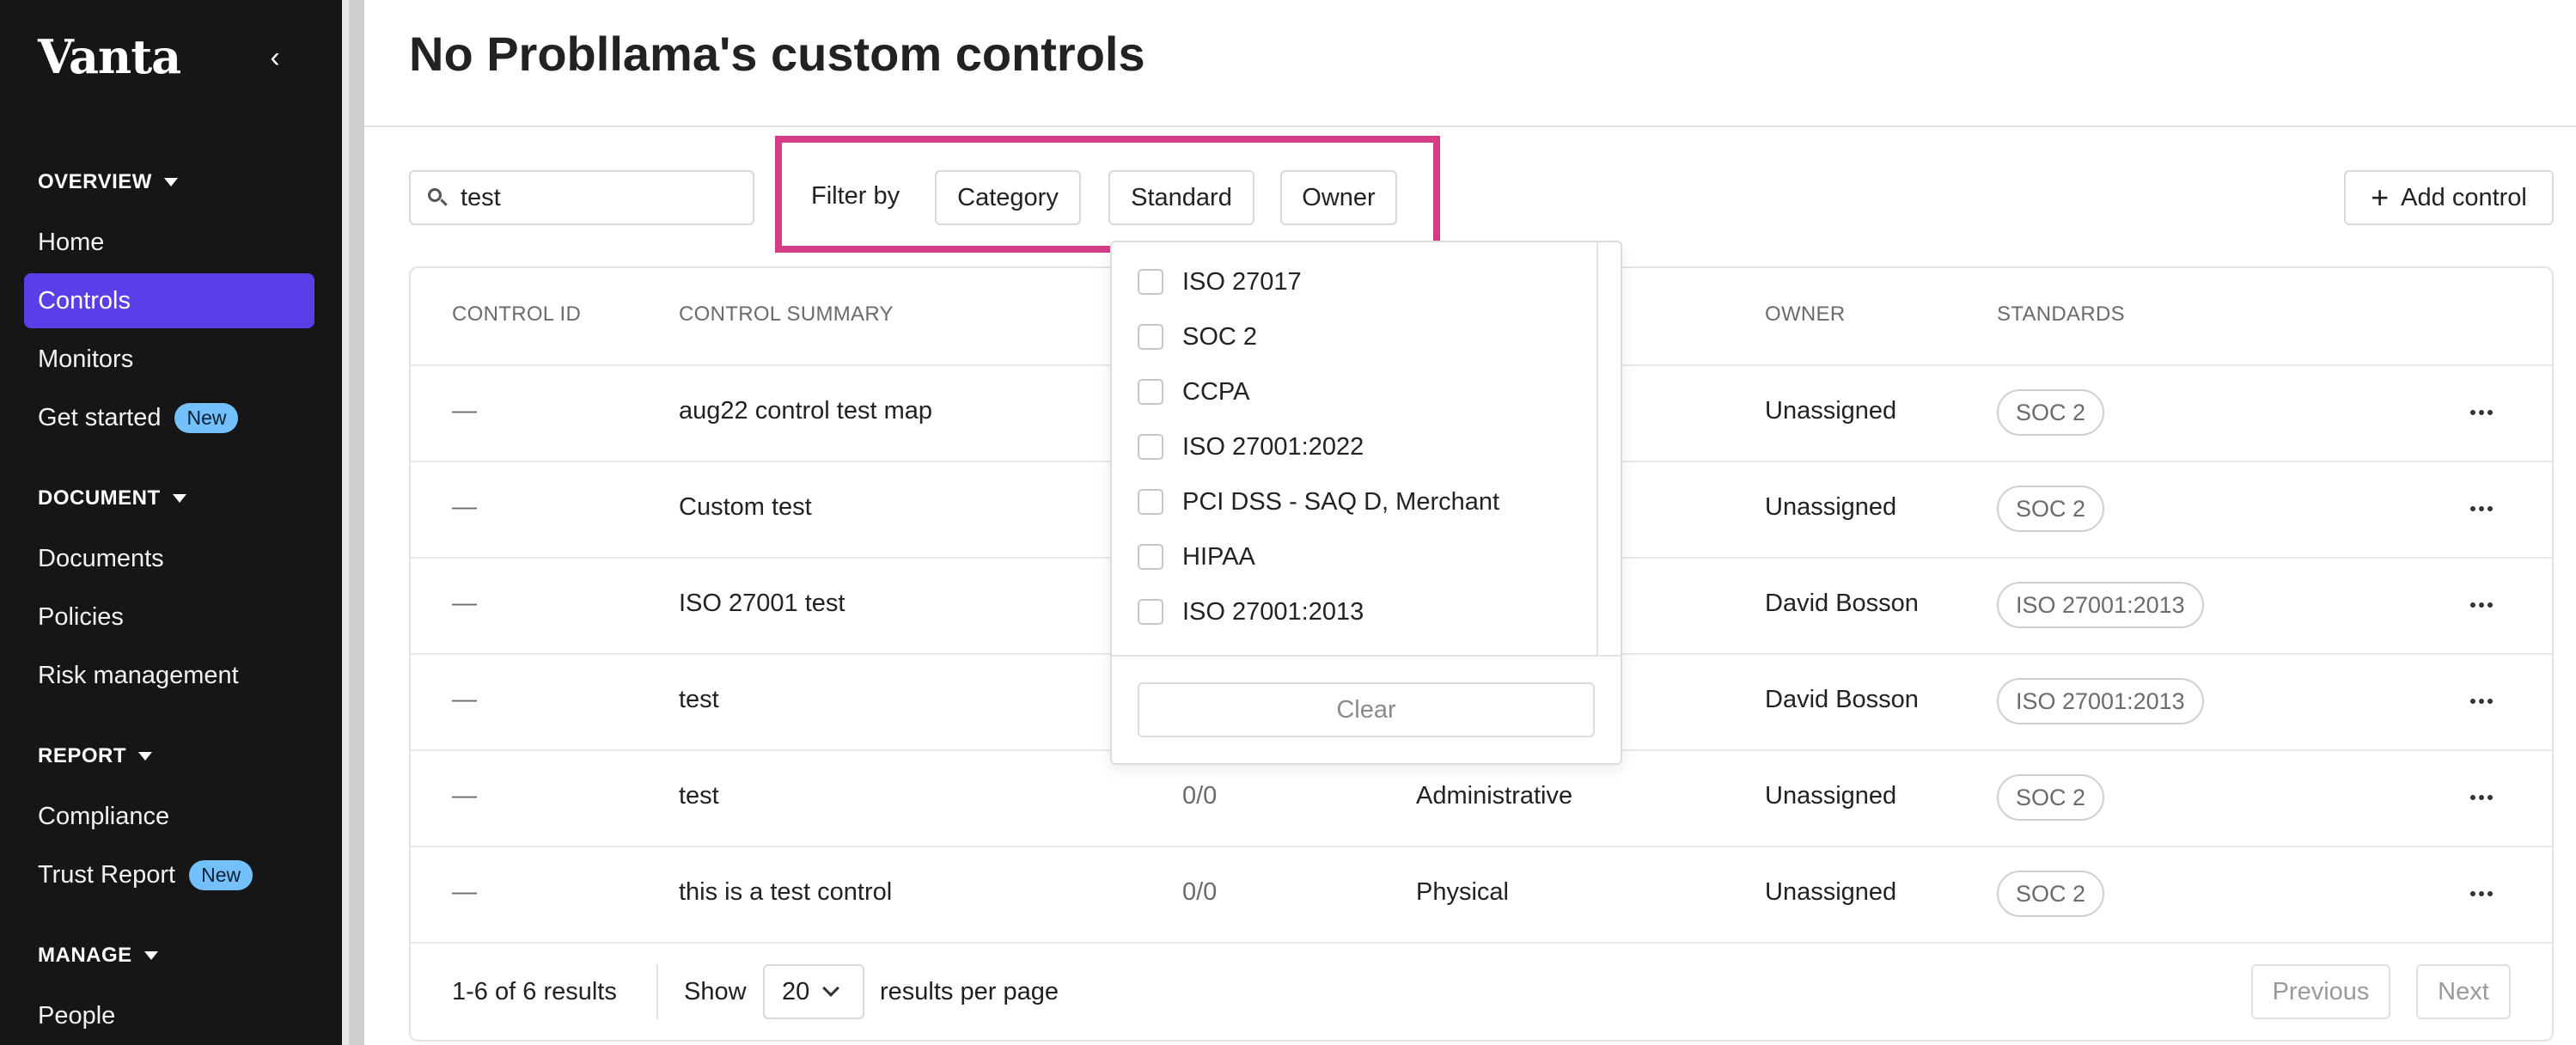  Describe the element at coordinates (2061, 314) in the screenshot. I see `column-header-standards: STANDARDS` at that location.